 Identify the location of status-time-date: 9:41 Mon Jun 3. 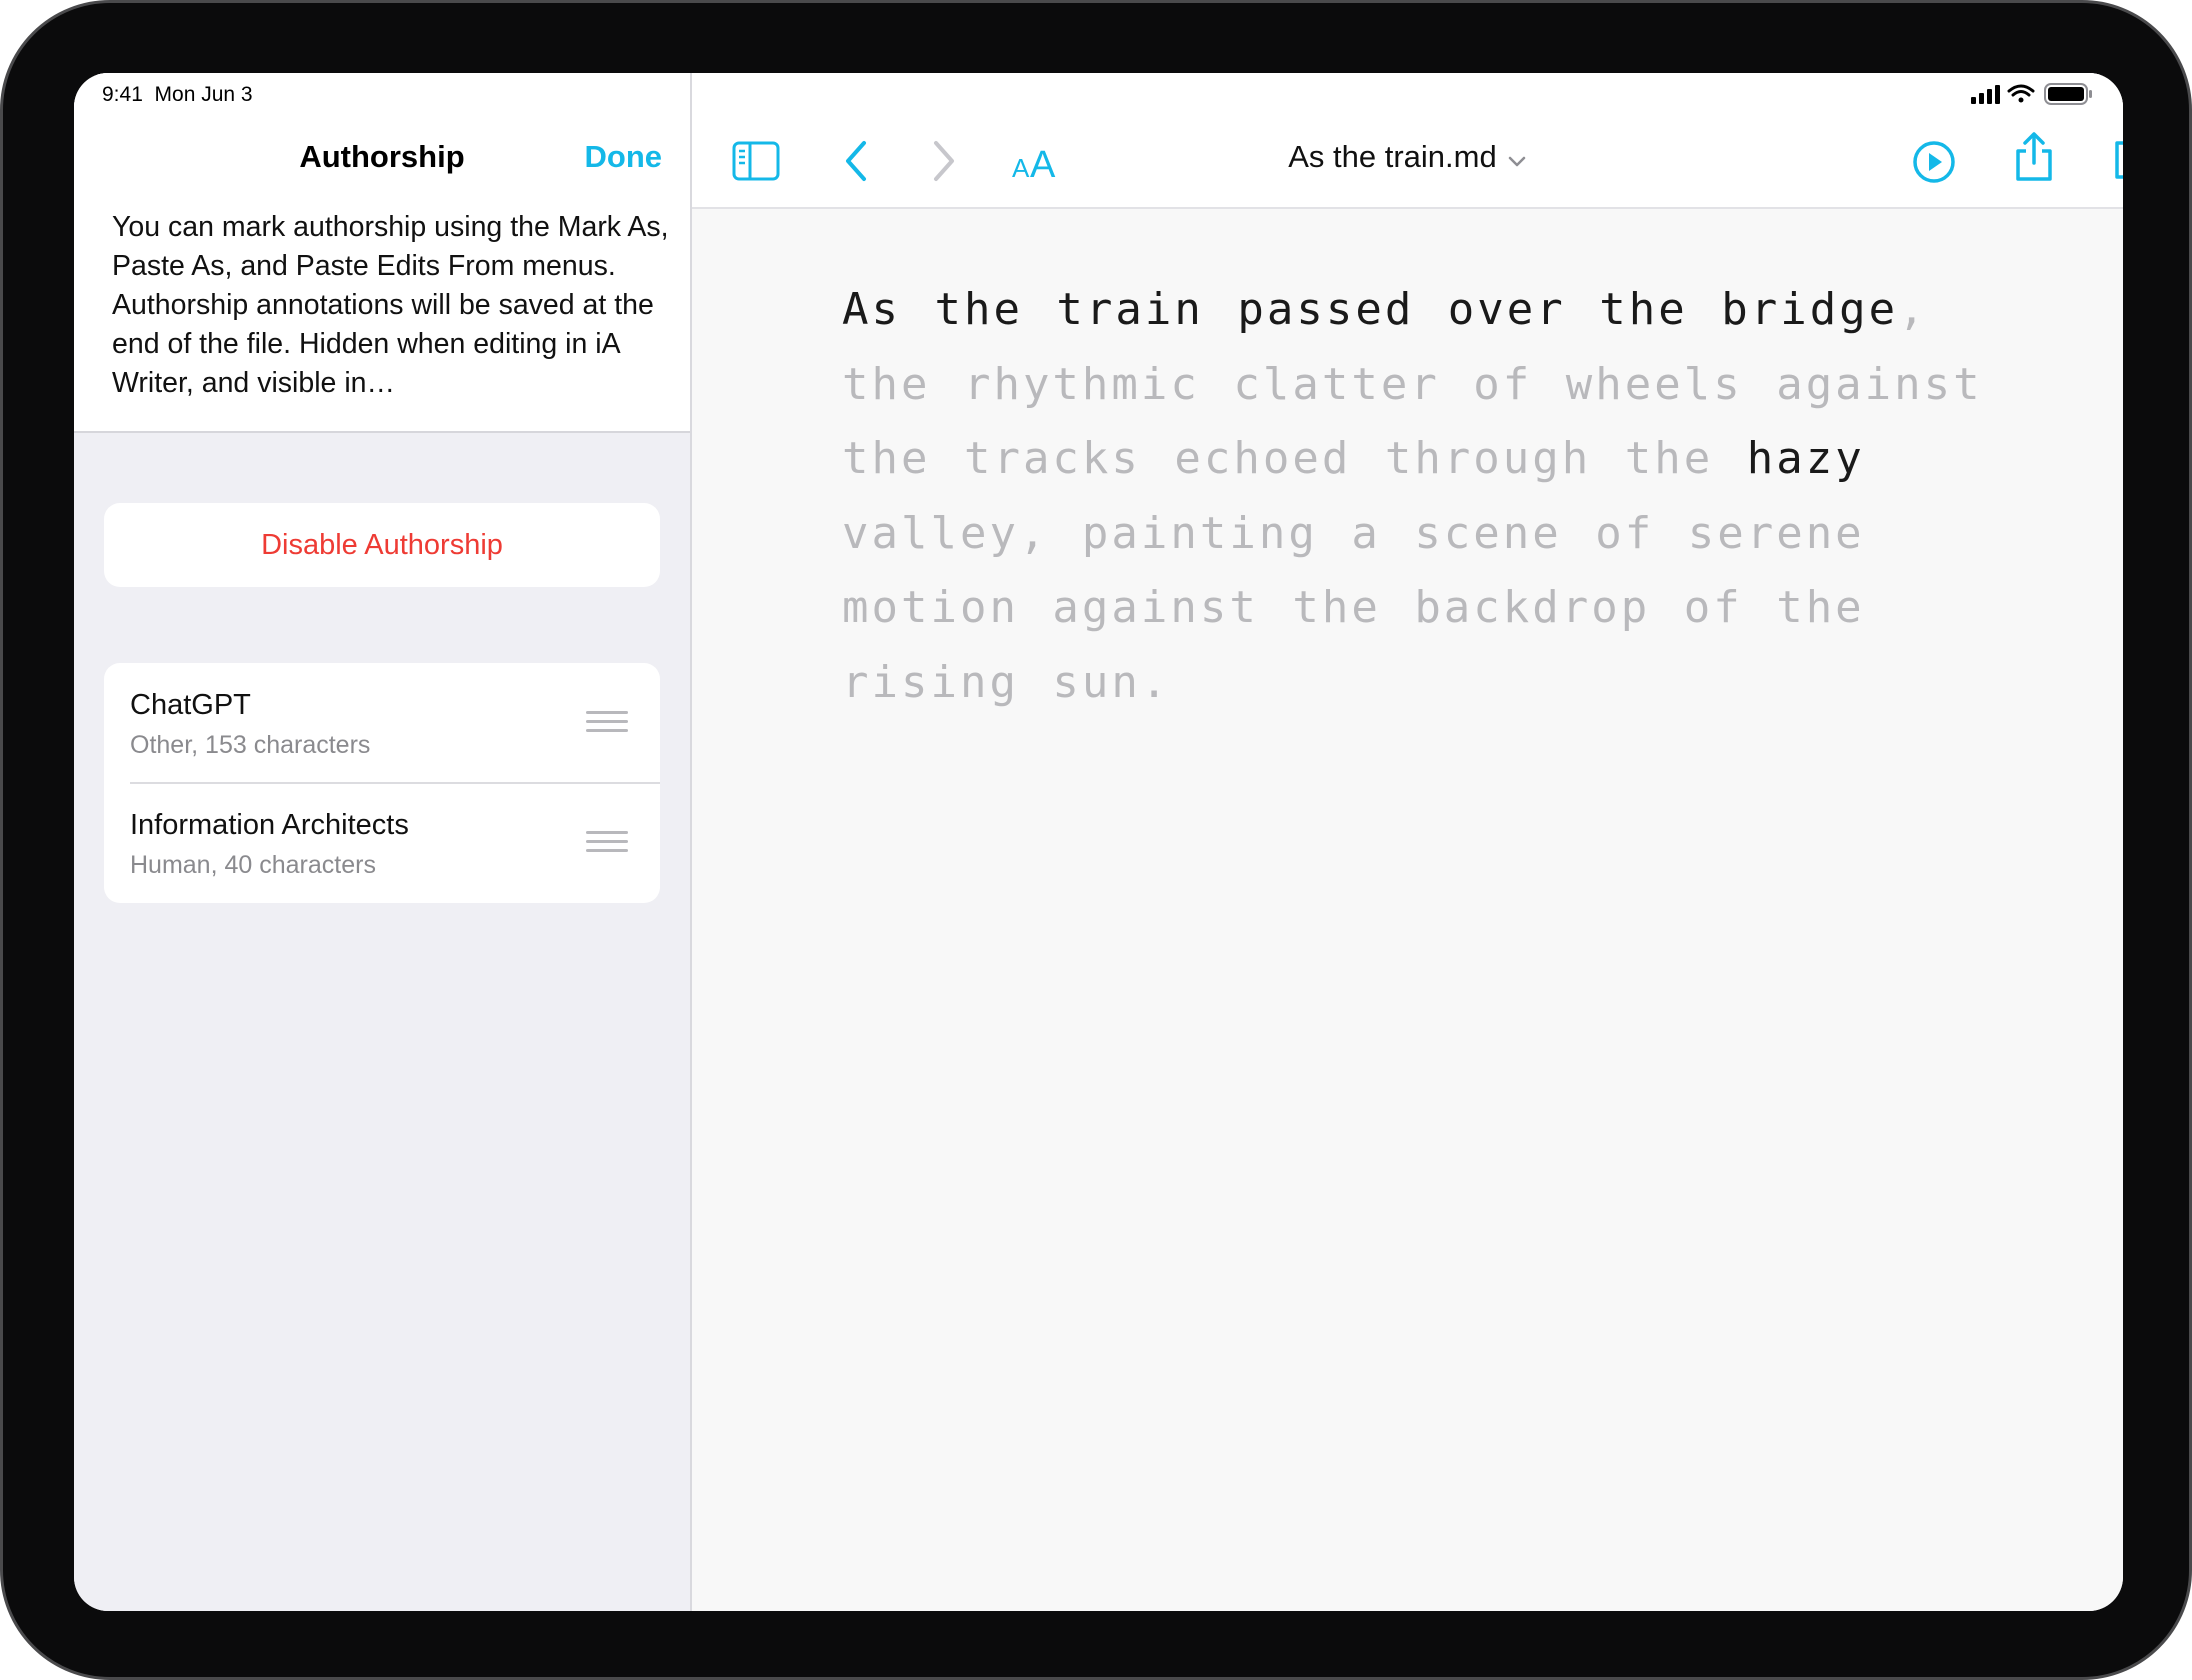
(177, 95).